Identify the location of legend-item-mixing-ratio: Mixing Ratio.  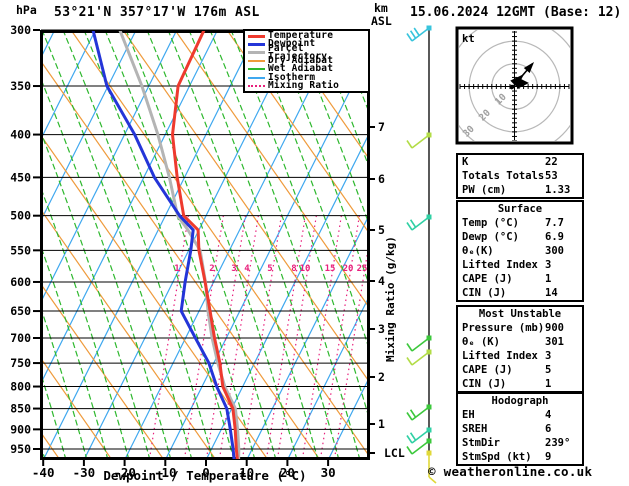
(306, 85).